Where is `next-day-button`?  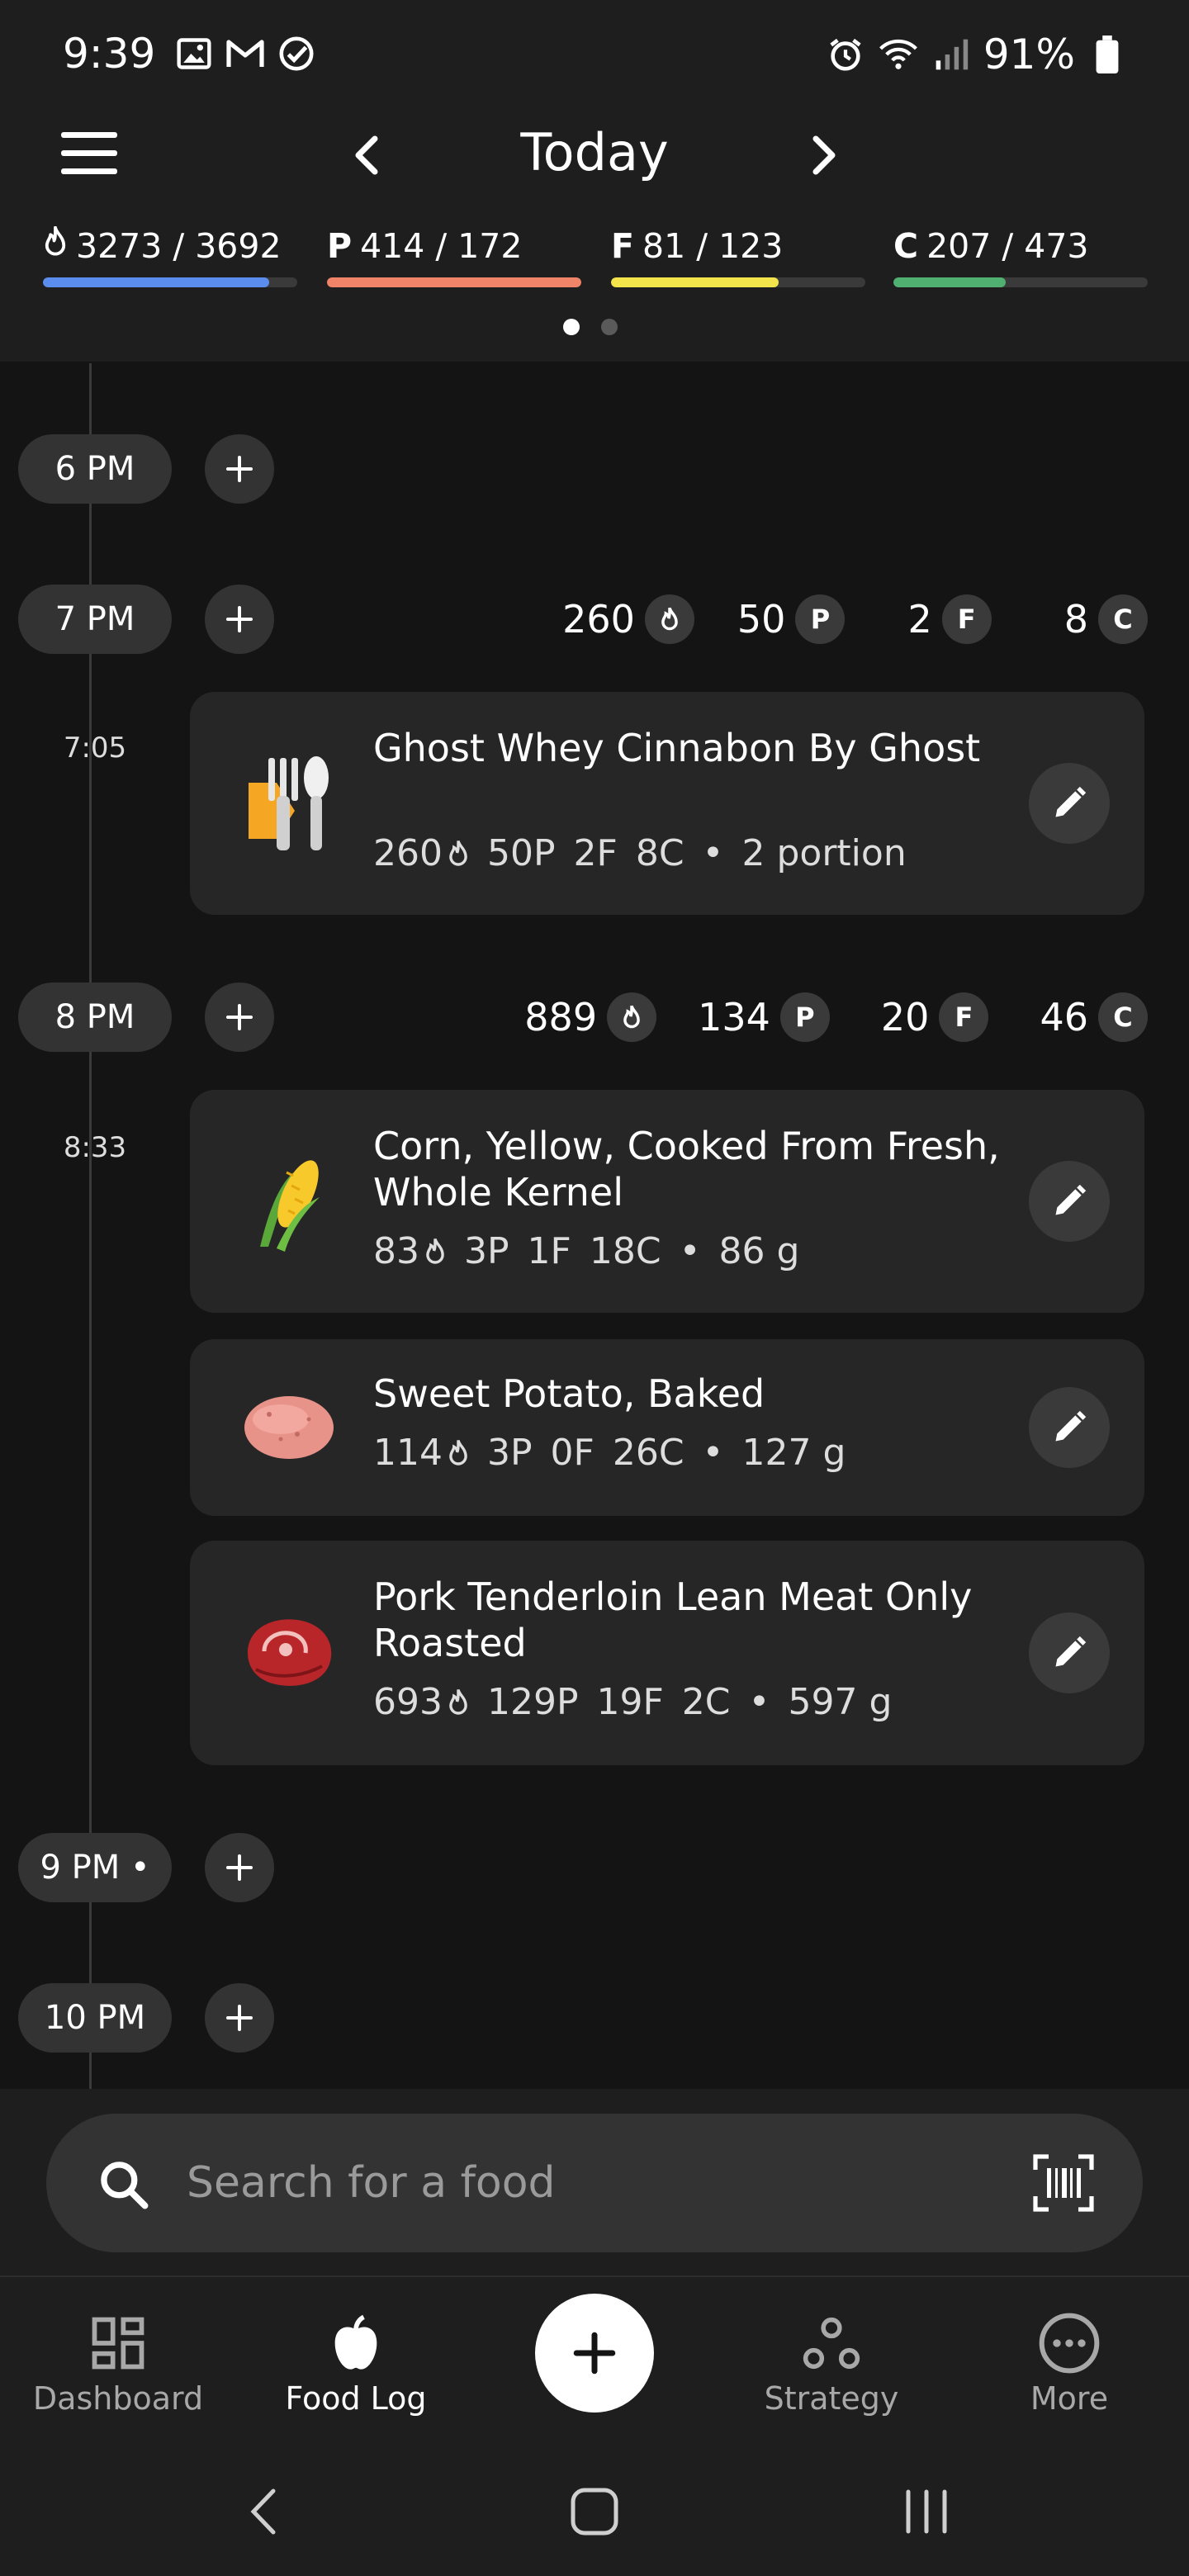
next-day-button is located at coordinates (823, 155).